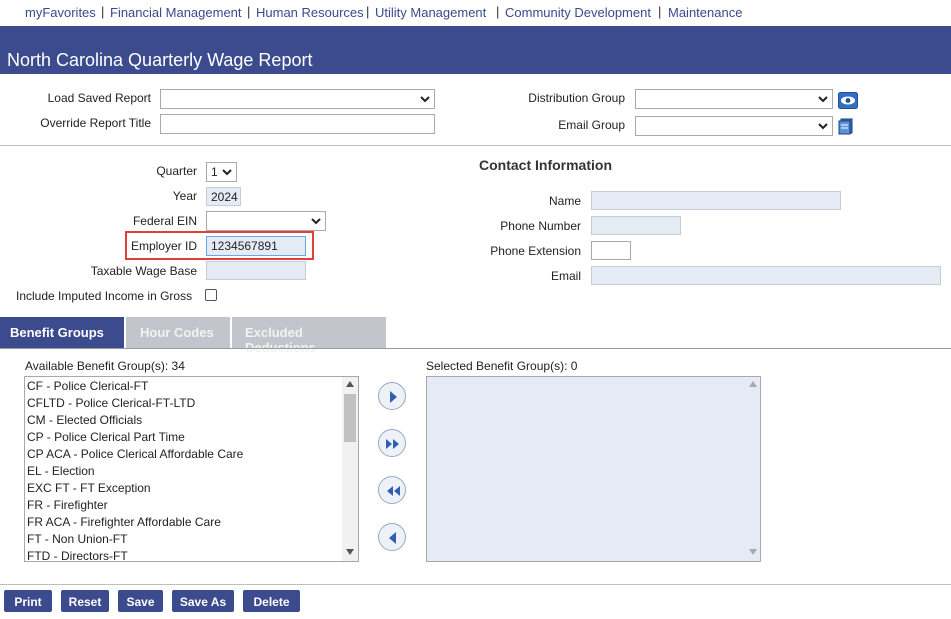  I want to click on nav-item-financial-management: Financial Management, so click(176, 12).